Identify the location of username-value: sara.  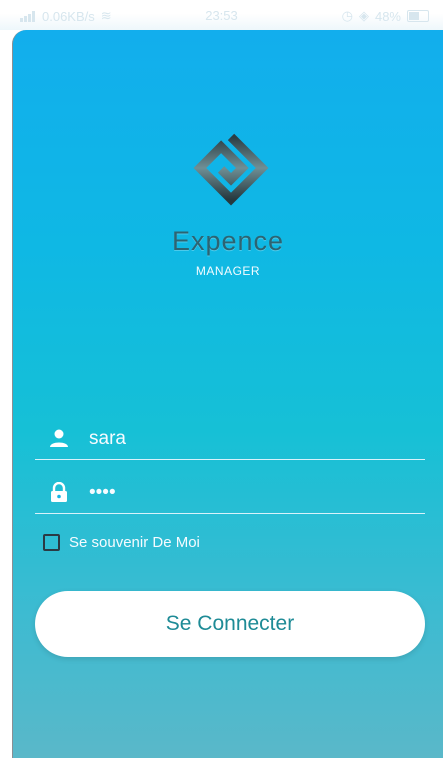
(107, 439).